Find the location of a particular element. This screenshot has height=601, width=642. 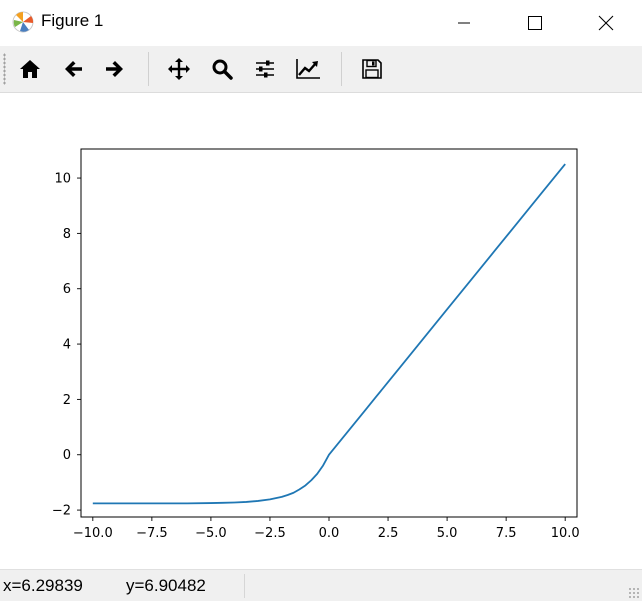

x-tick-label: 2.5 is located at coordinates (388, 533).